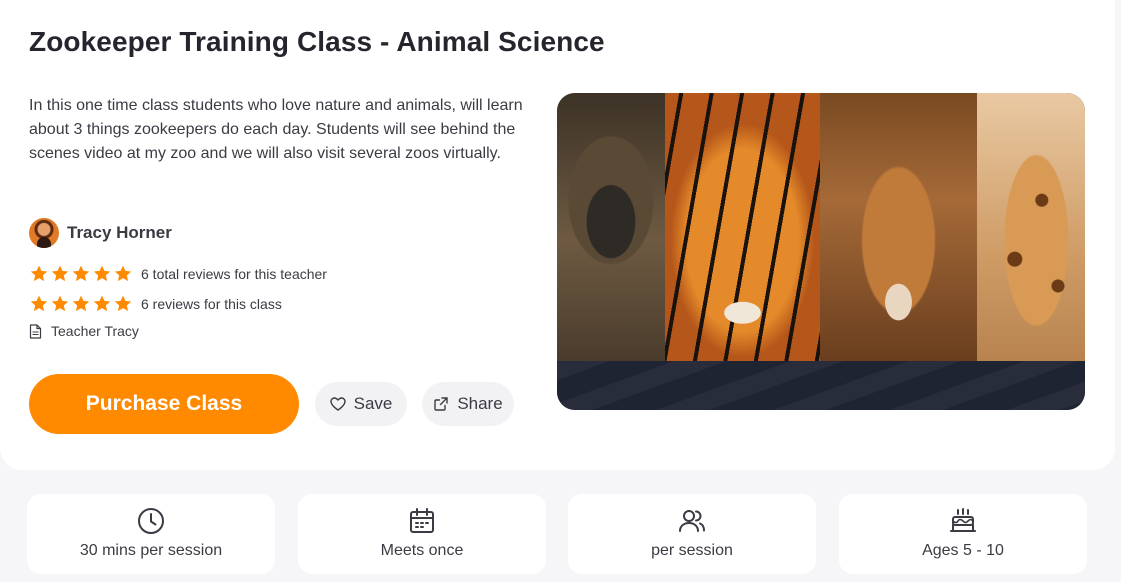 The width and height of the screenshot is (1121, 582). What do you see at coordinates (164, 404) in the screenshot?
I see `purchase-class-button: Purchase Class` at bounding box center [164, 404].